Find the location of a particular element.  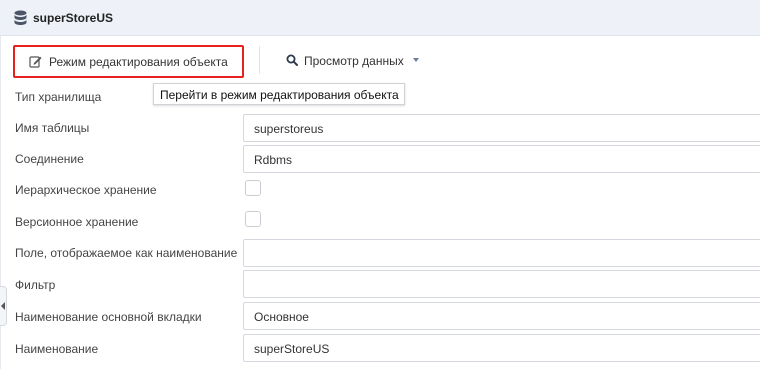

edit-mode-label: Режим редактирования объекта is located at coordinates (138, 62).